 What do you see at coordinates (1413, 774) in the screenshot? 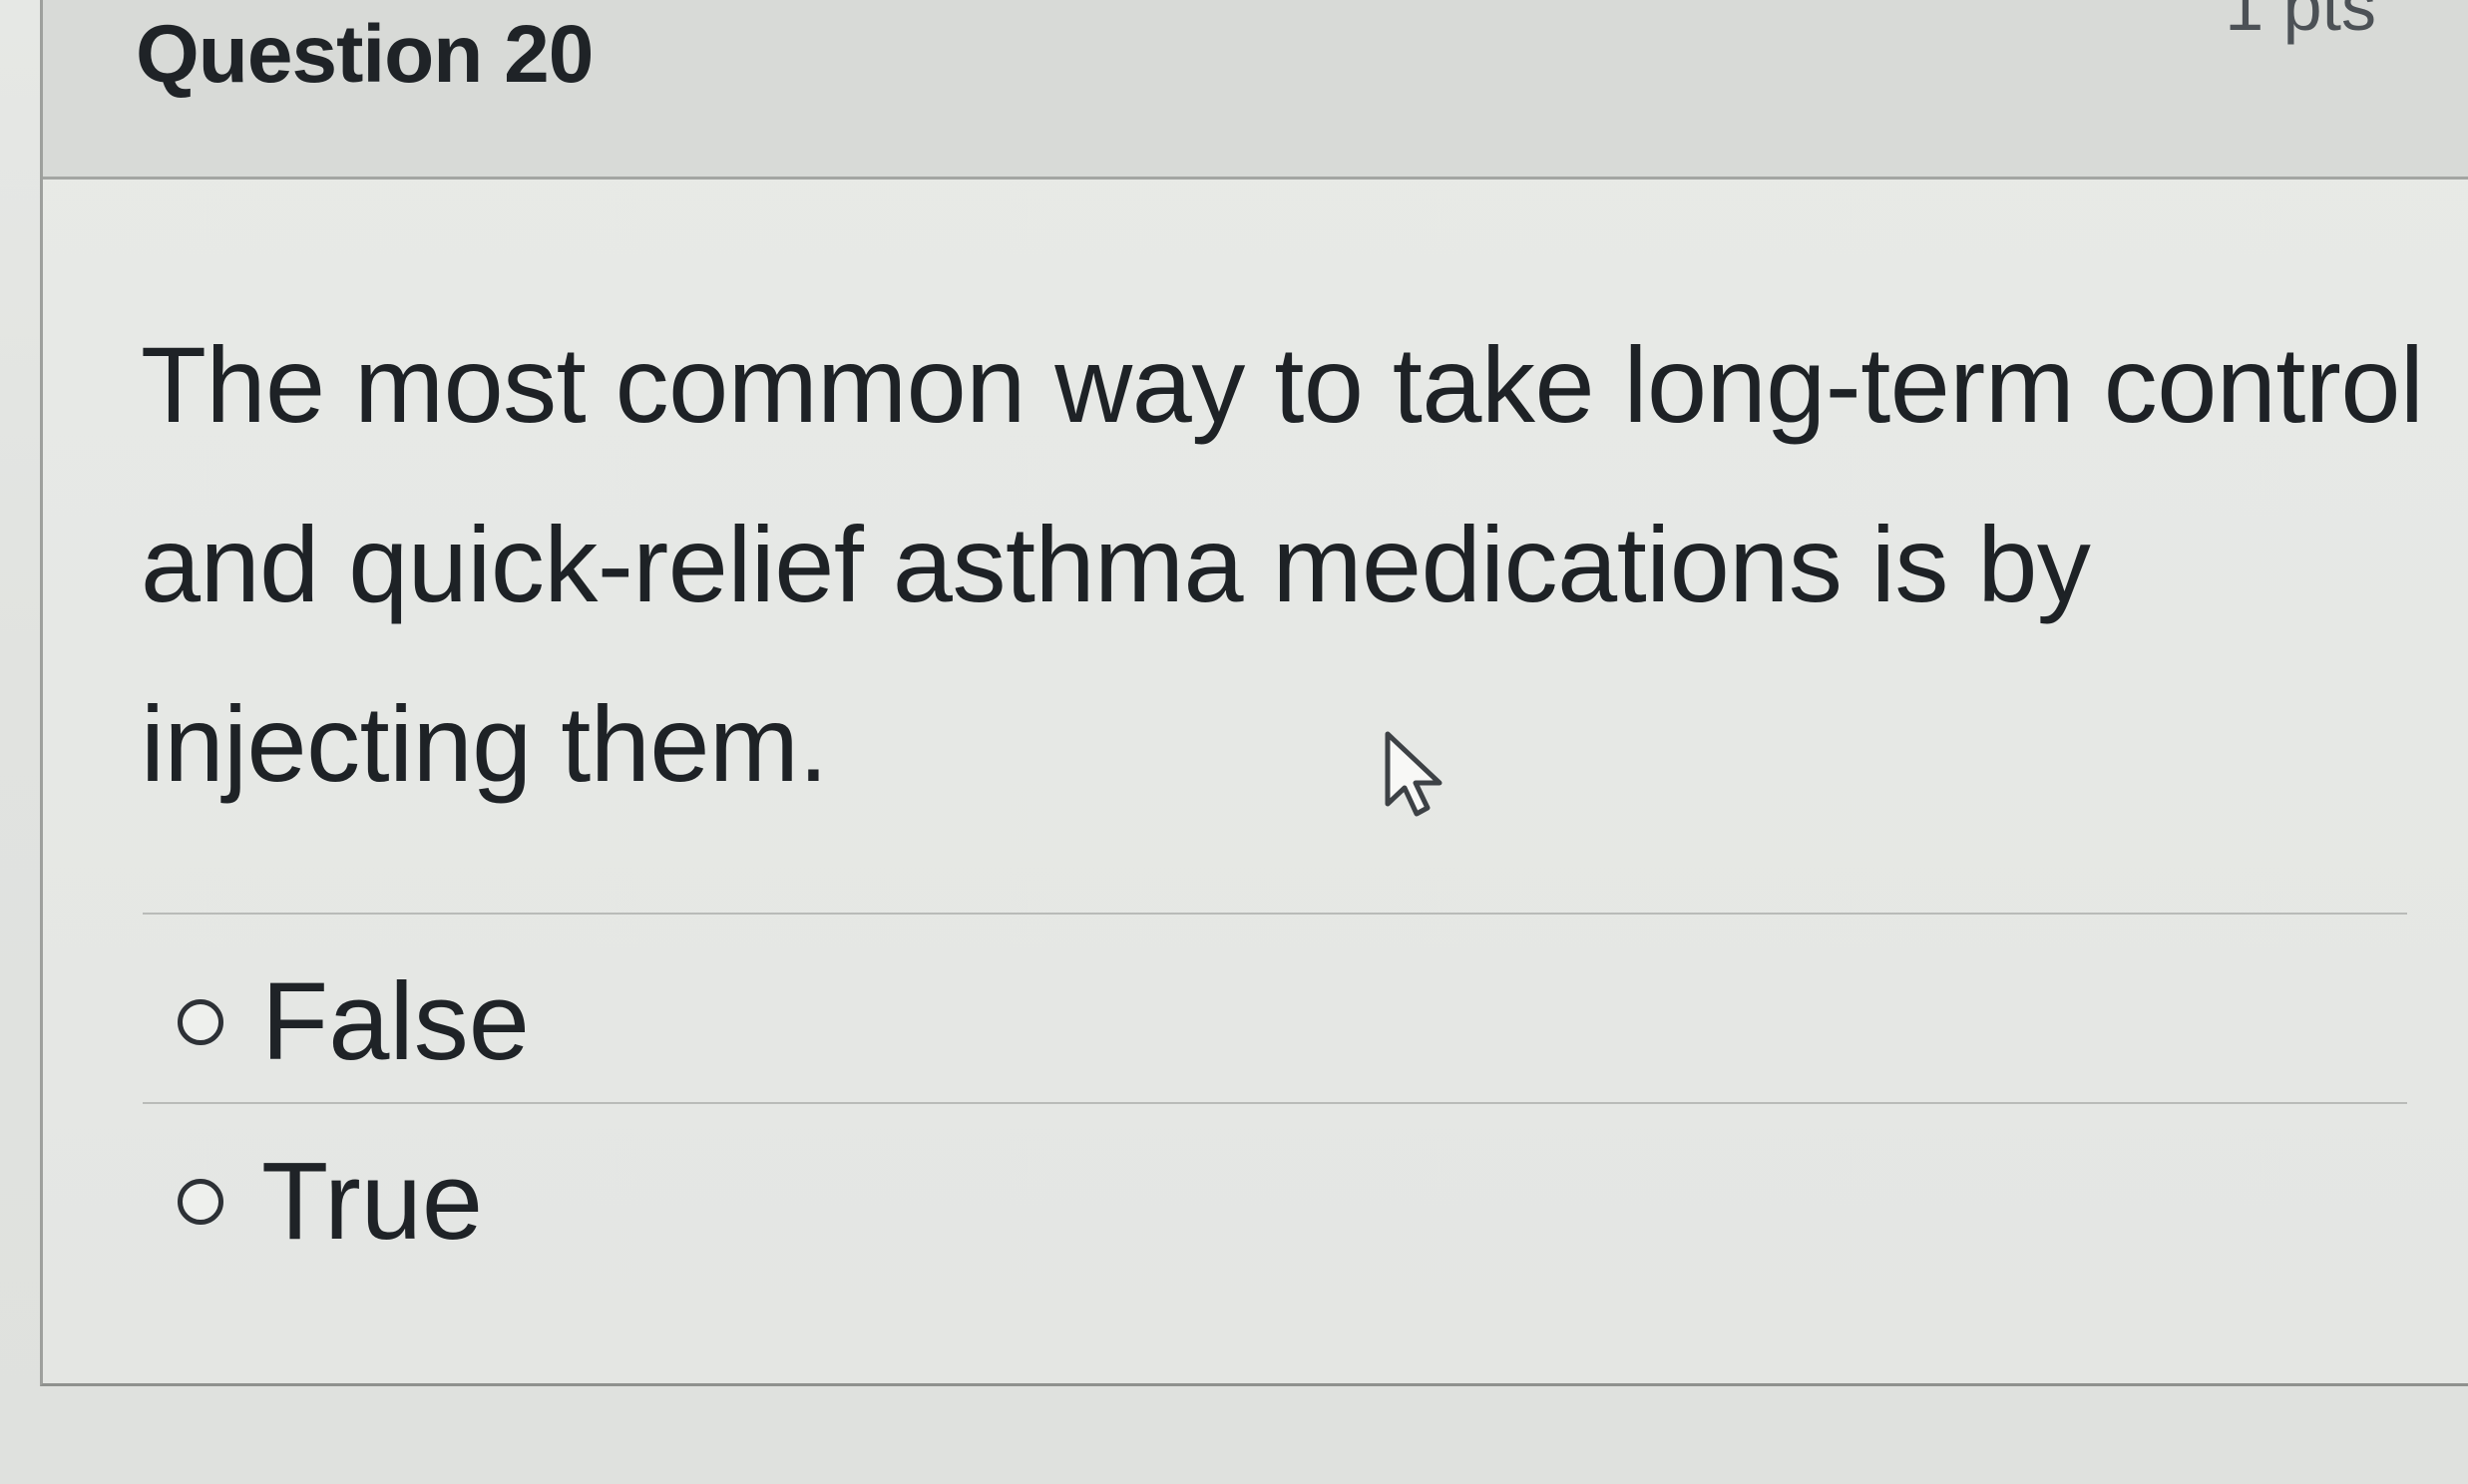
I see `mouse-pointer-icon` at bounding box center [1413, 774].